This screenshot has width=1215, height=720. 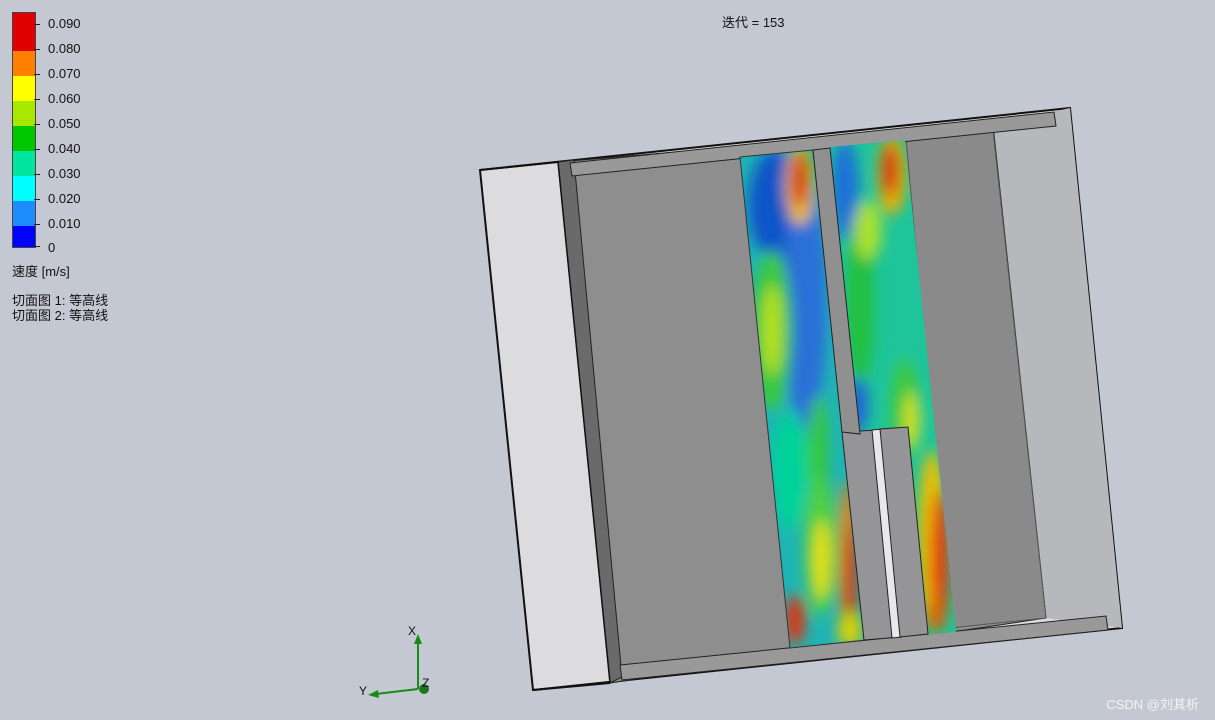 What do you see at coordinates (363, 691) in the screenshot?
I see `triad-y-label: Y` at bounding box center [363, 691].